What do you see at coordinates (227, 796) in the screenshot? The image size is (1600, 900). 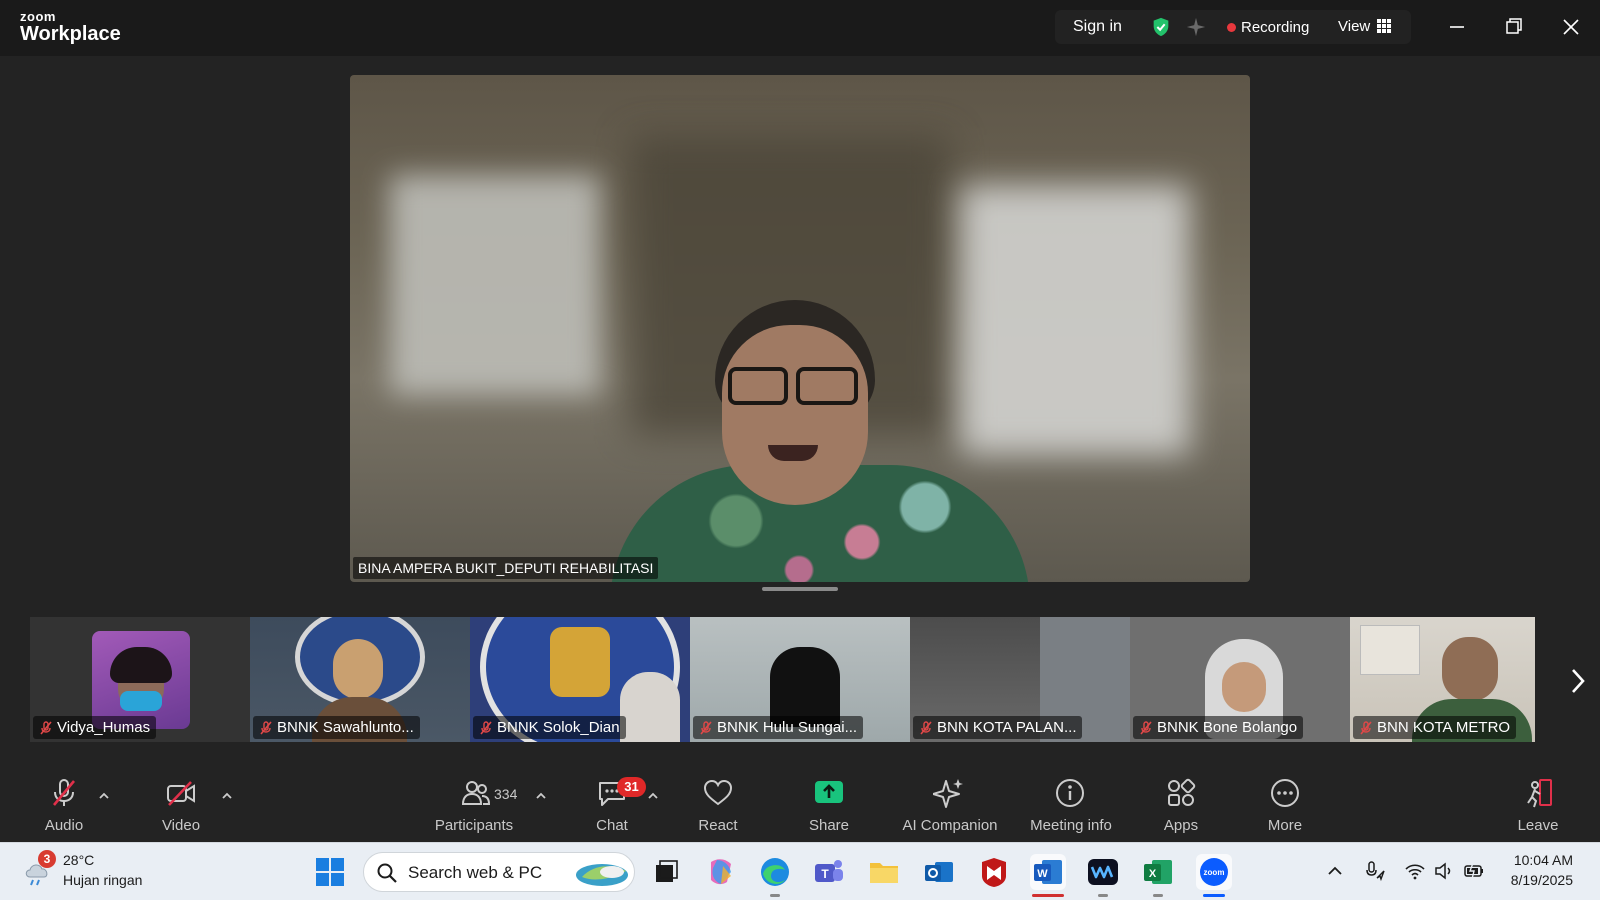 I see `video-options-chevron-up-icon` at bounding box center [227, 796].